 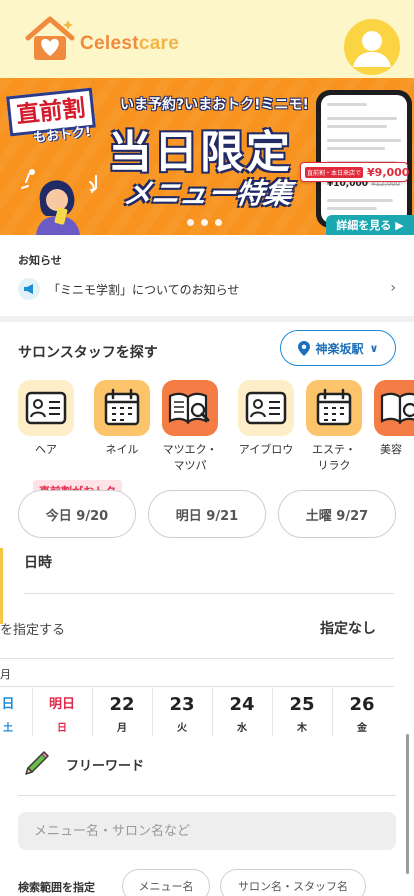 I want to click on category-nail: ネイル, so click(x=122, y=419).